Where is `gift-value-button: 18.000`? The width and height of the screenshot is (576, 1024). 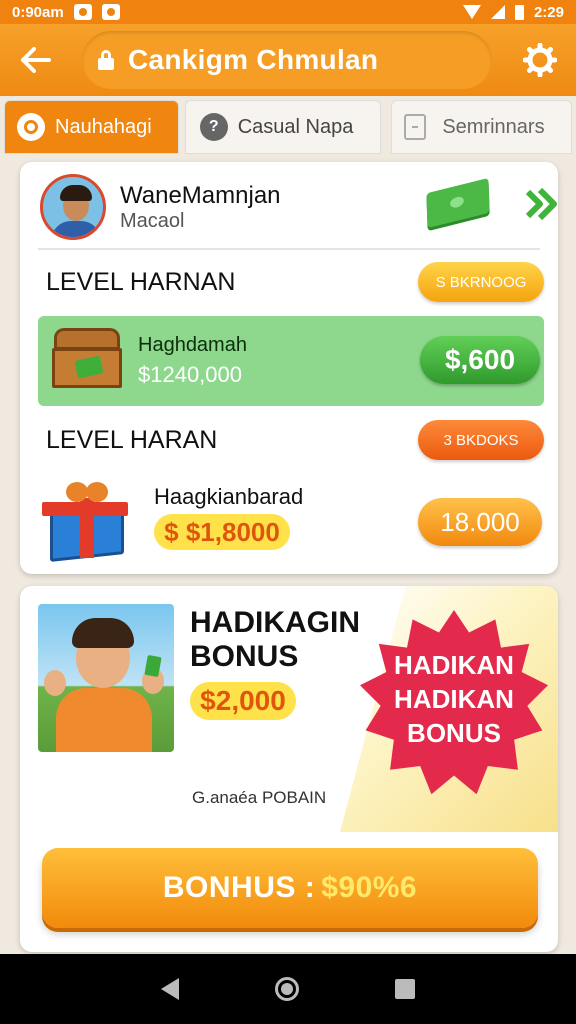 gift-value-button: 18.000 is located at coordinates (480, 522).